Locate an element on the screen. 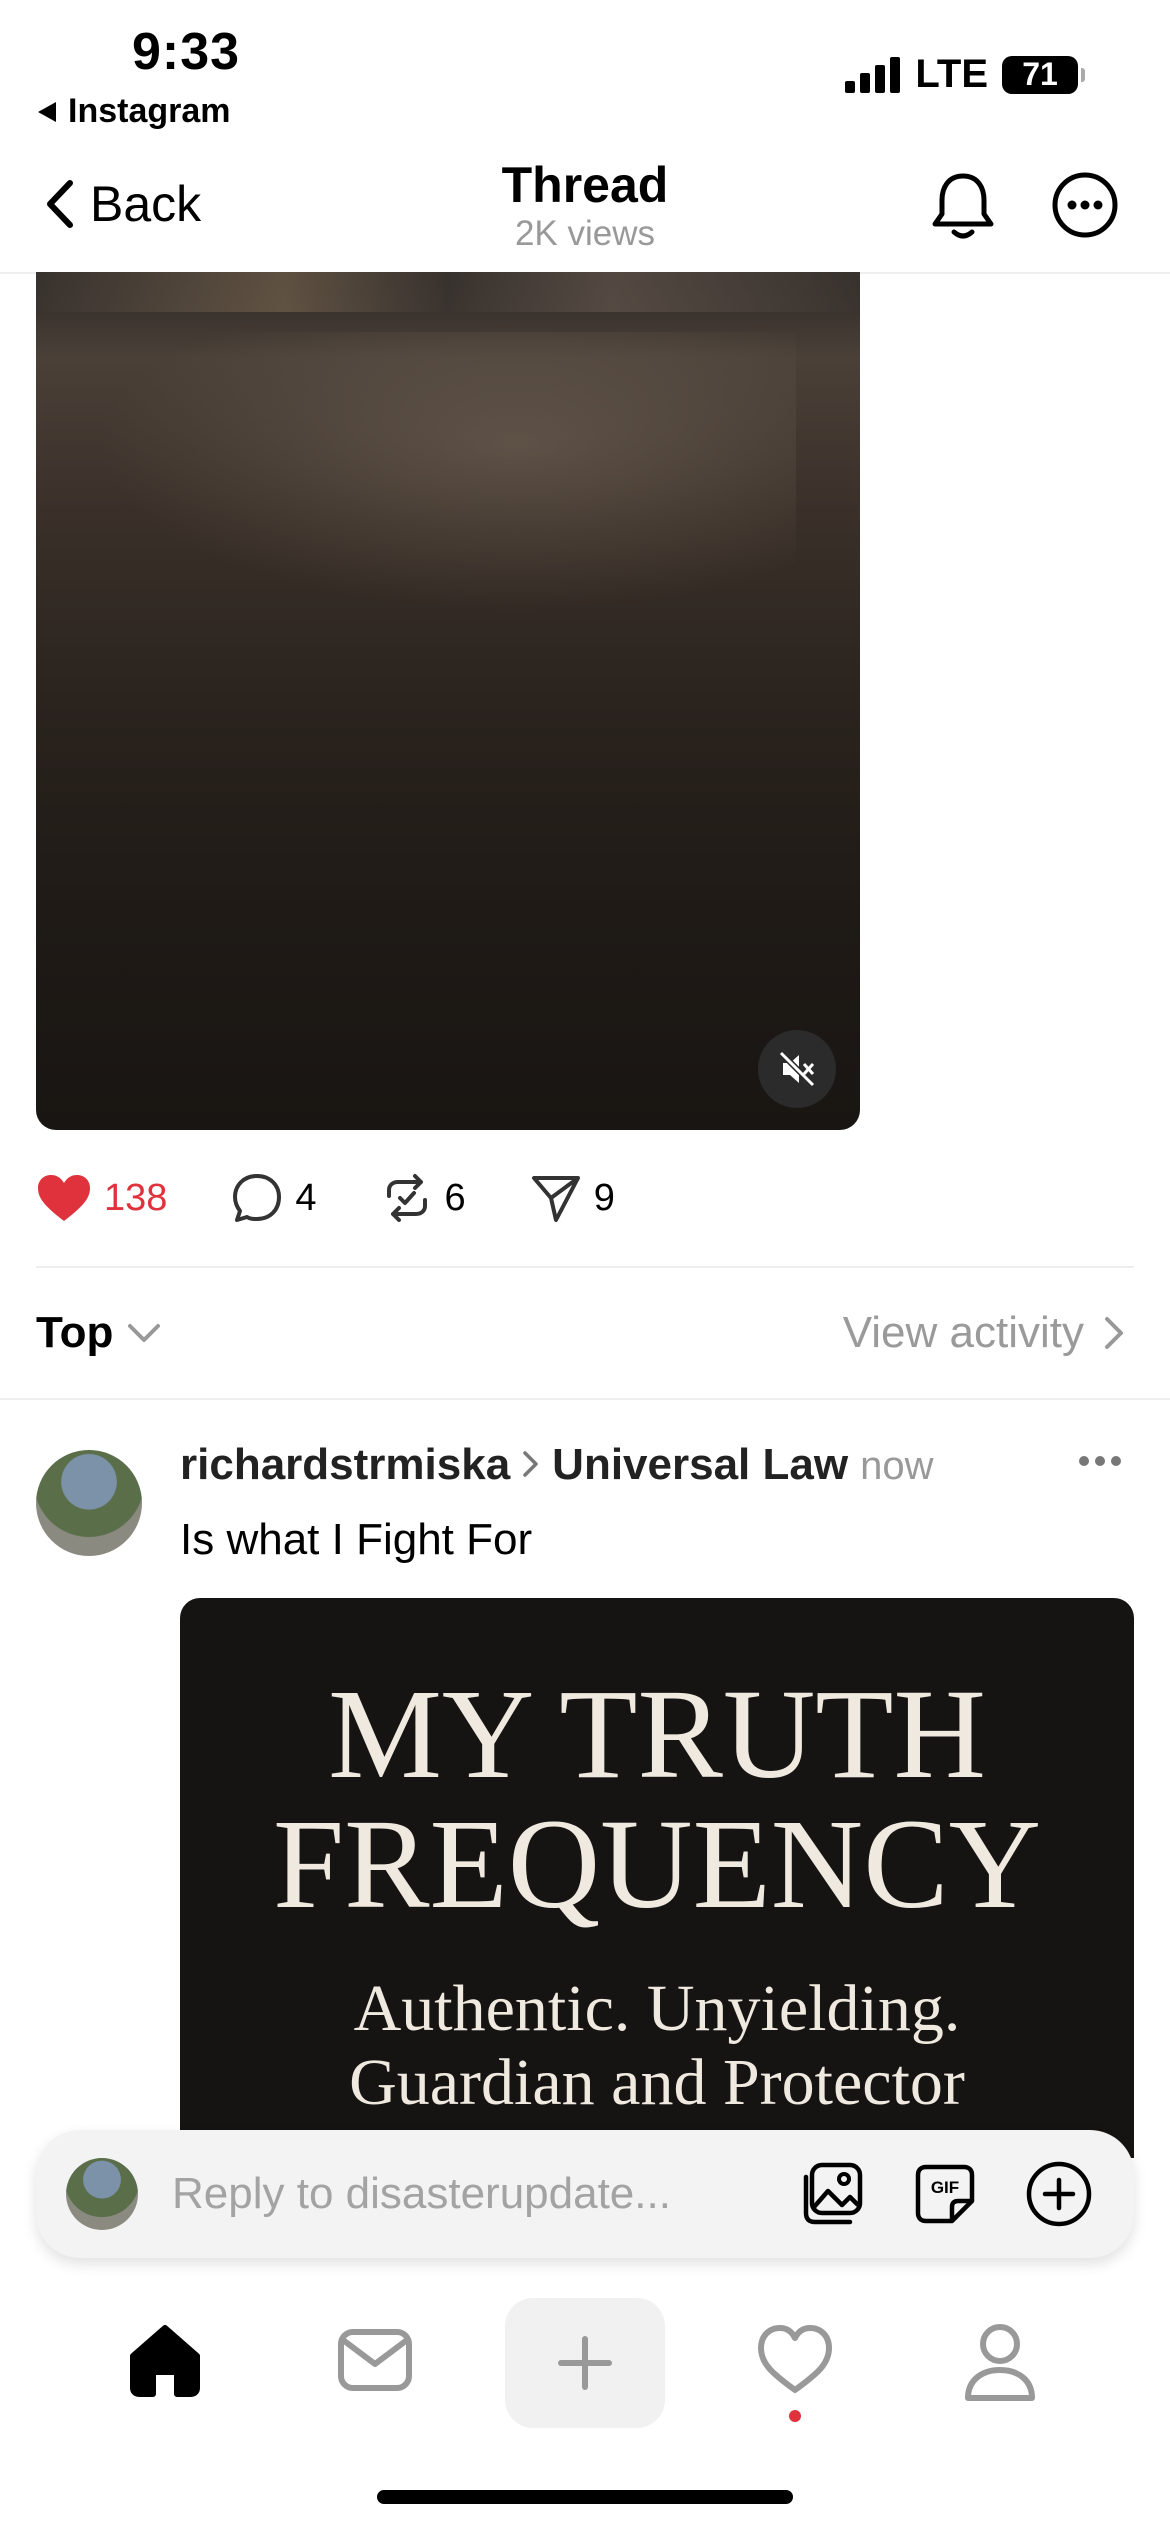 This screenshot has width=1170, height=2532. comment-count: 4 is located at coordinates (306, 1197).